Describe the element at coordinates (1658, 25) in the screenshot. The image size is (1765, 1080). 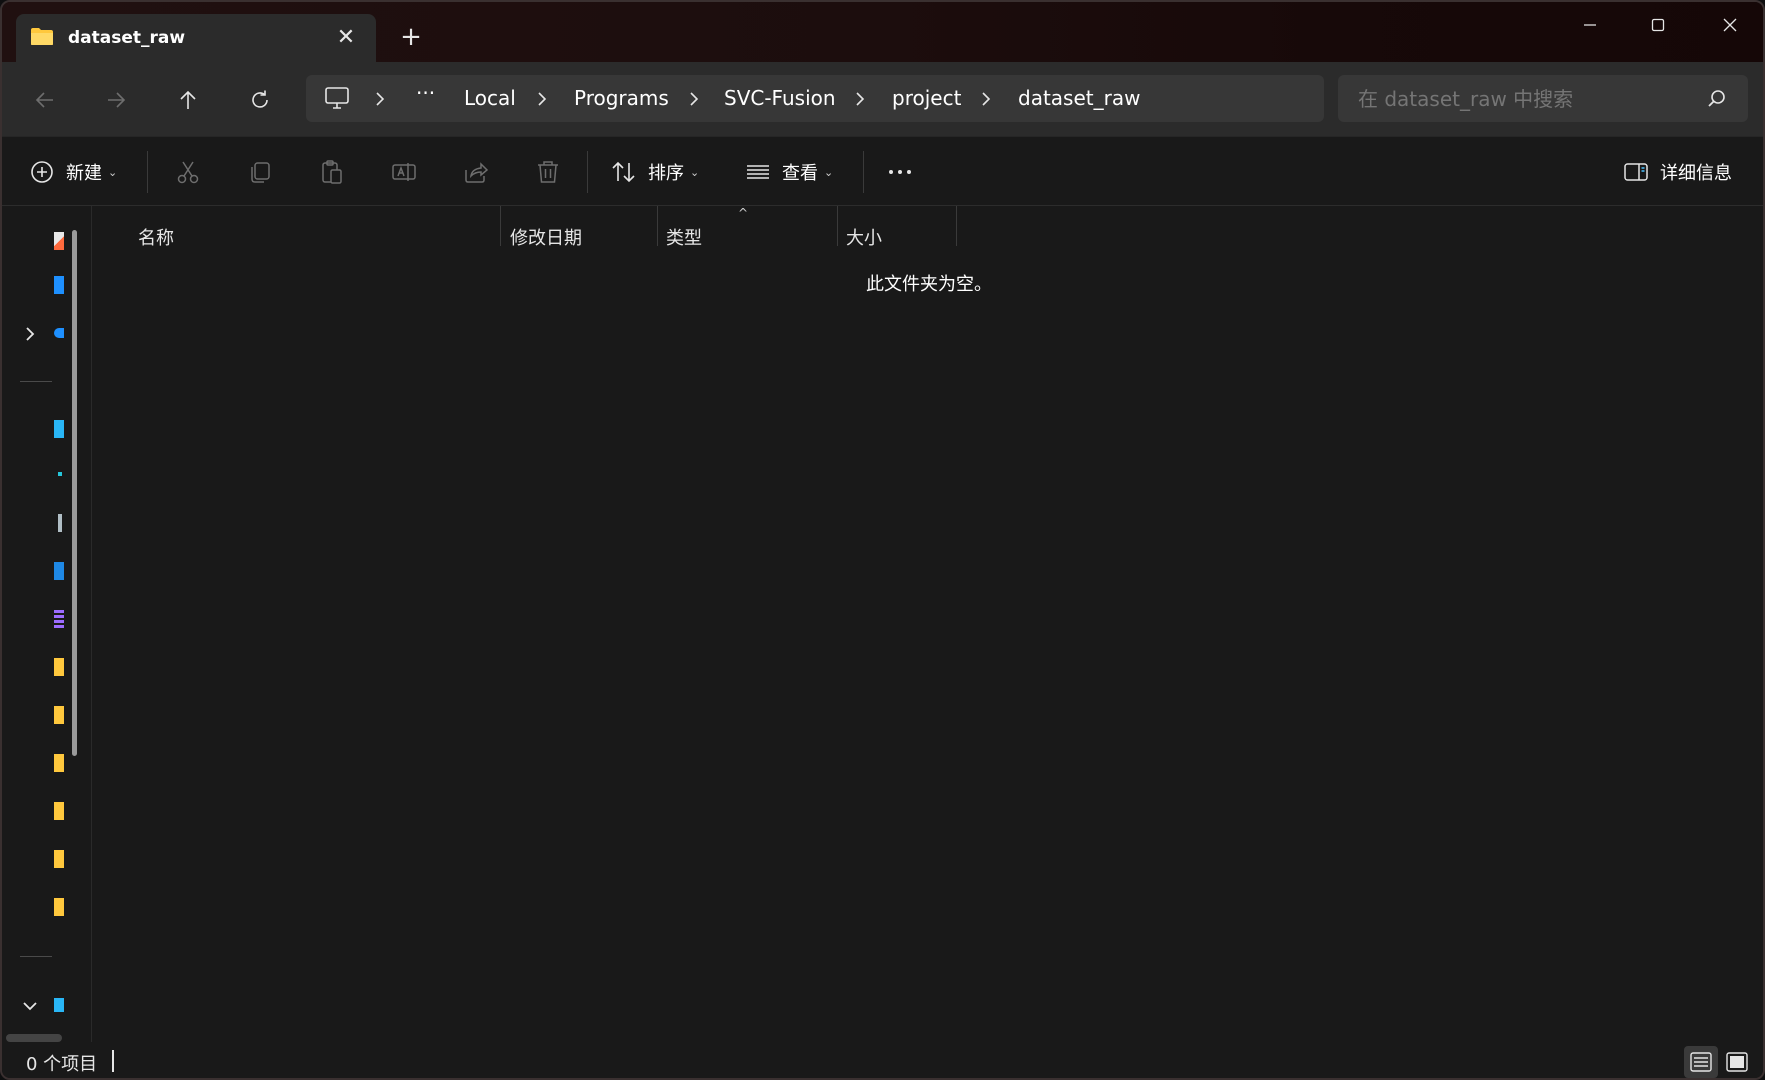
I see `maximize-icon` at that location.